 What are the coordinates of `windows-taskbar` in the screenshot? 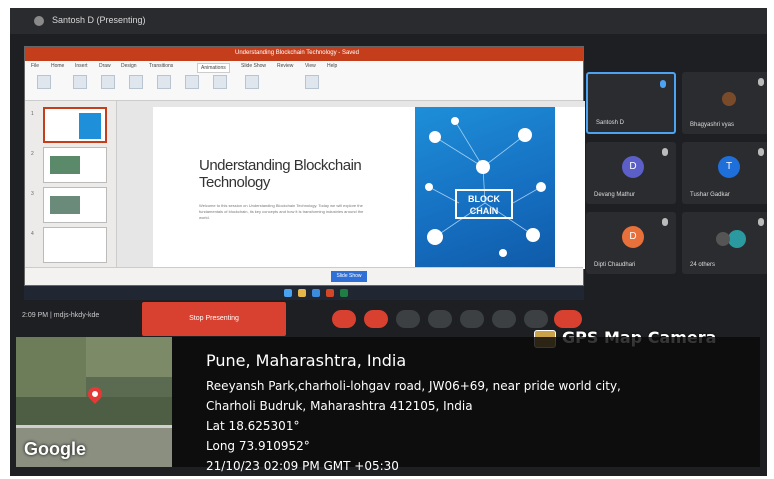 It's located at (304, 293).